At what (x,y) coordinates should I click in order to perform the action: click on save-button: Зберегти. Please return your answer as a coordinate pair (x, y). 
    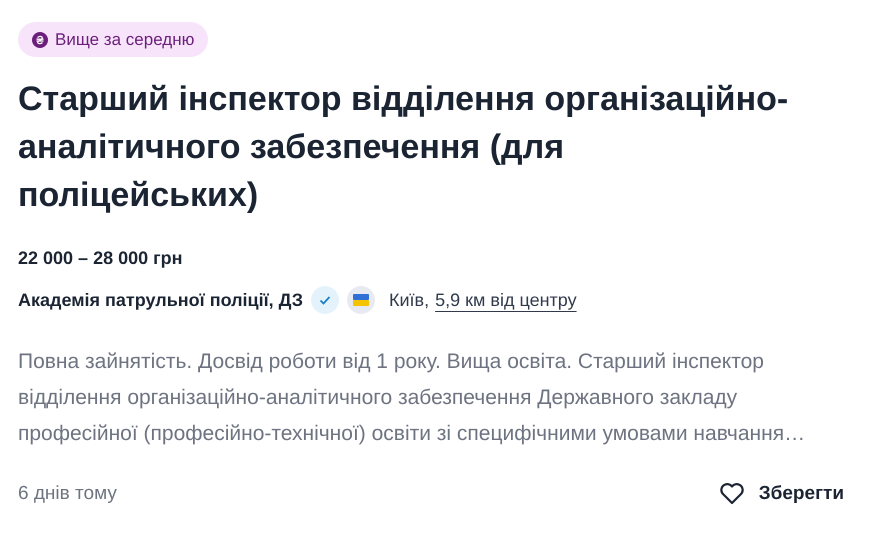
    Looking at the image, I should click on (781, 494).